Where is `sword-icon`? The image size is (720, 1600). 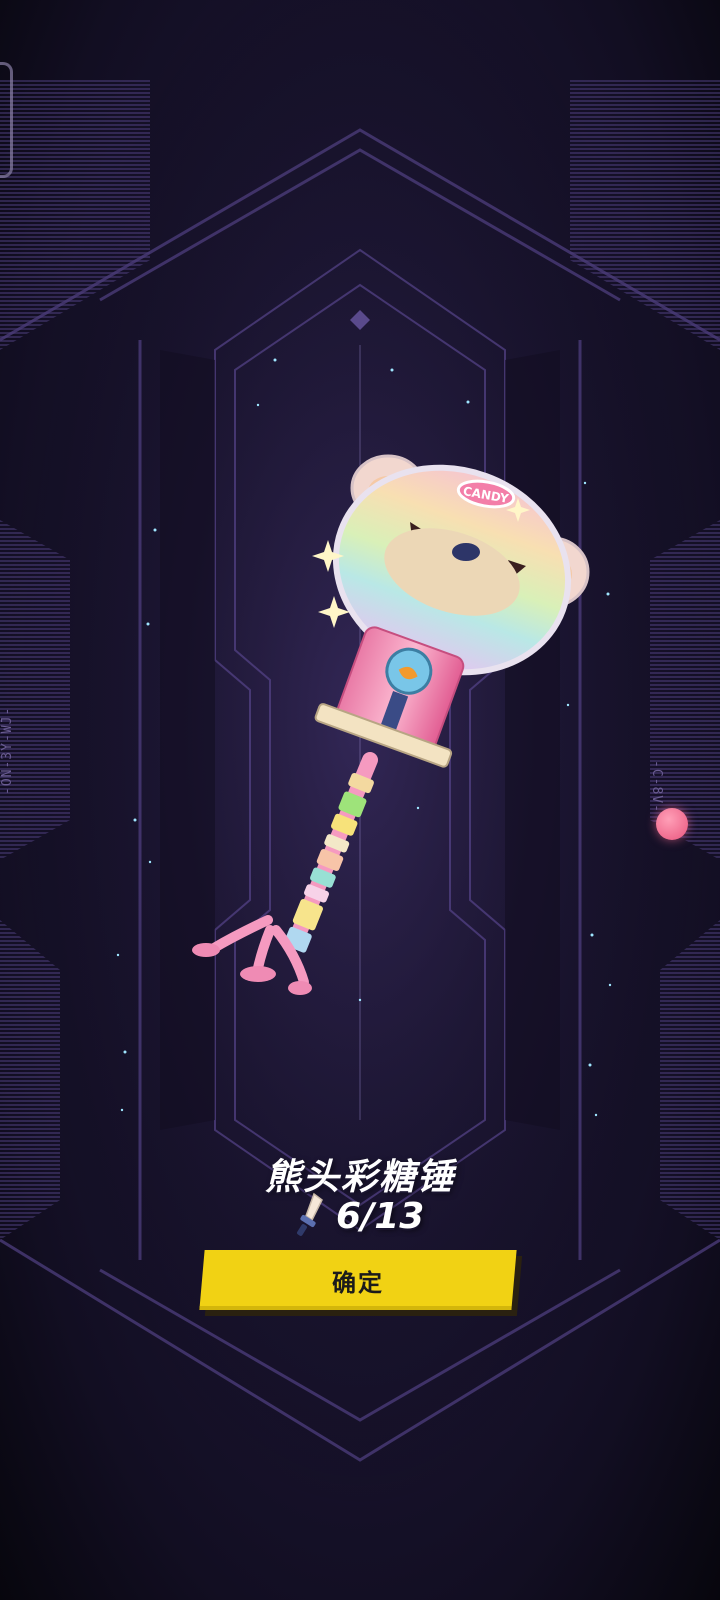 sword-icon is located at coordinates (310, 1214).